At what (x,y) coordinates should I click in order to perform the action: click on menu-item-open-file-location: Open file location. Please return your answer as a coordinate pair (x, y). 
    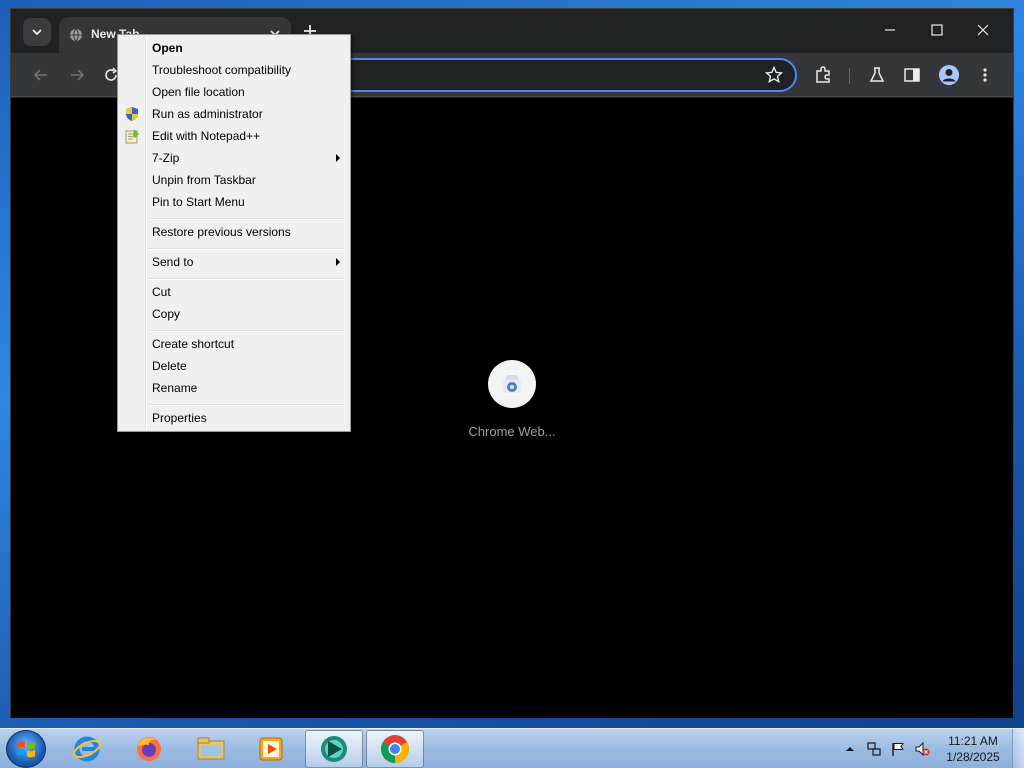
    Looking at the image, I should click on (234, 92).